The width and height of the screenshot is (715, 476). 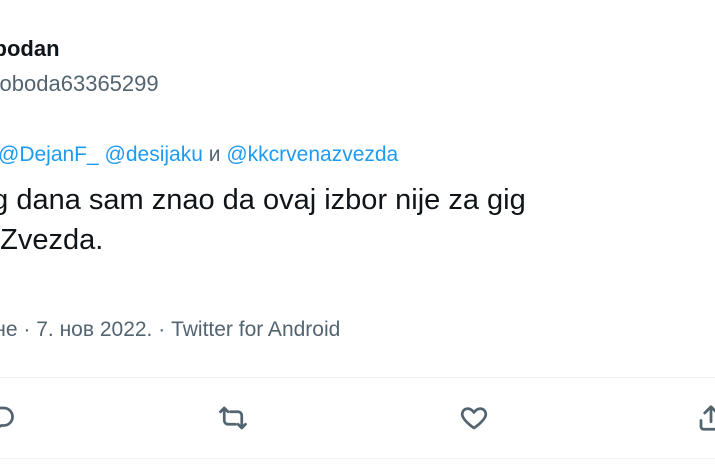 What do you see at coordinates (52, 240) in the screenshot?
I see `tweet-text-line-2: e Zvezda.` at bounding box center [52, 240].